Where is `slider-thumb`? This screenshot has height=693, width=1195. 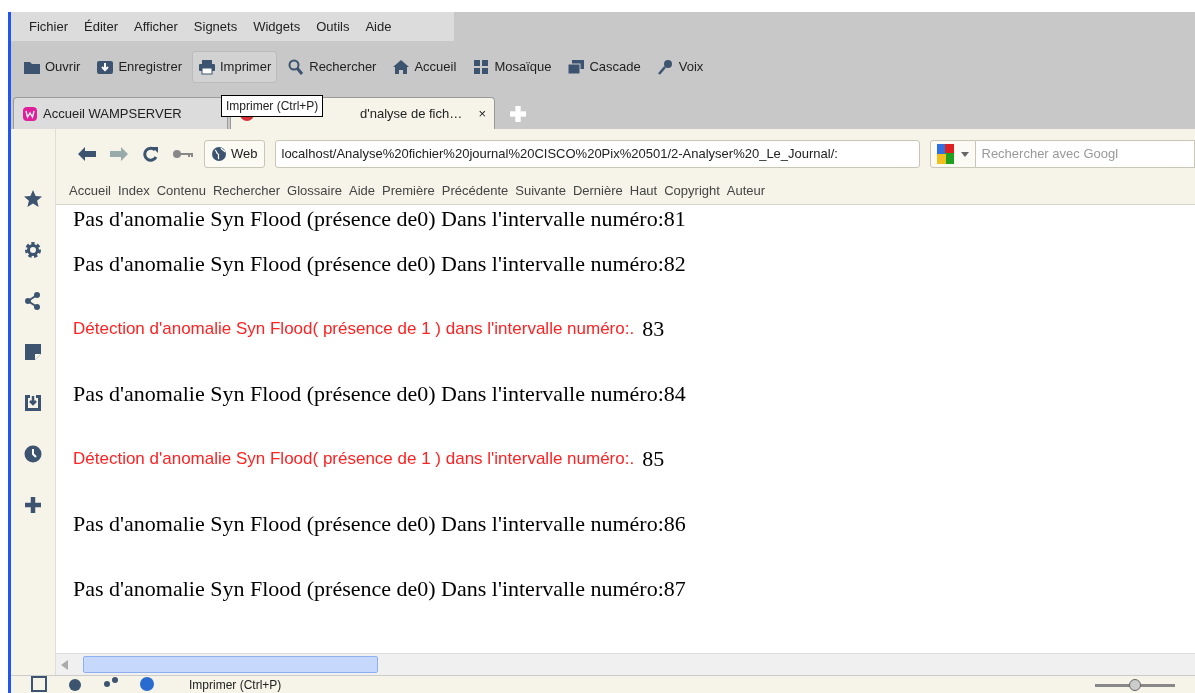
slider-thumb is located at coordinates (1135, 685).